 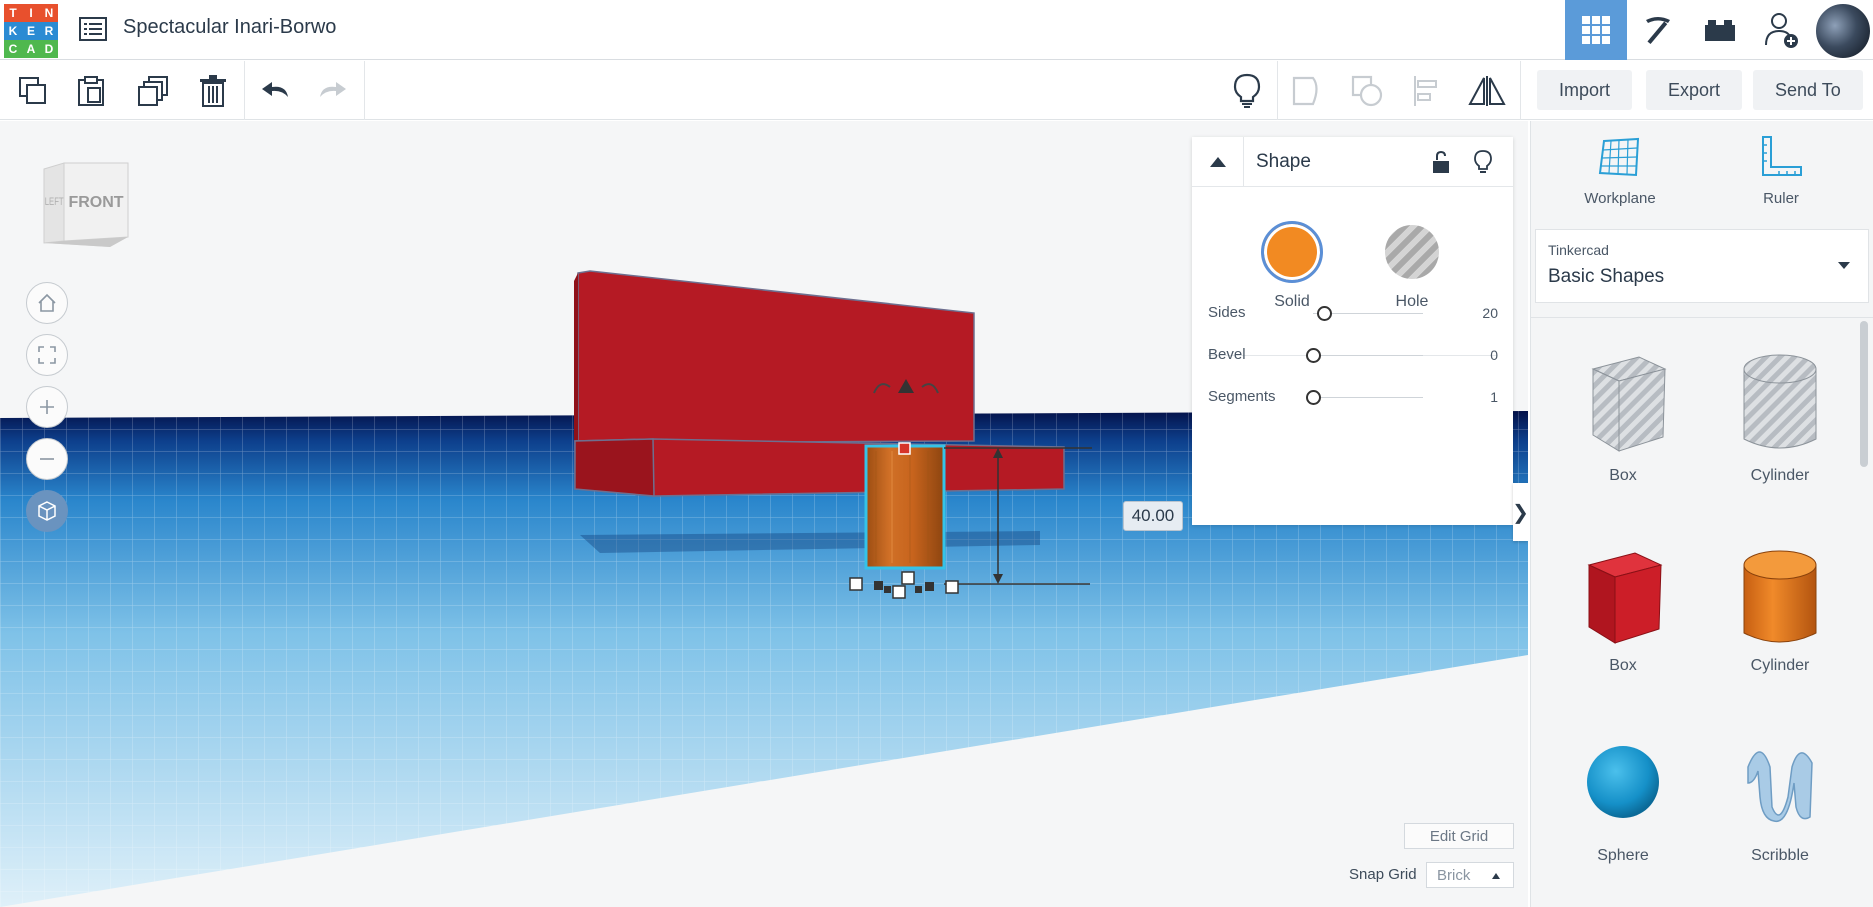 What do you see at coordinates (1494, 397) in the screenshot?
I see `property-value: 1` at bounding box center [1494, 397].